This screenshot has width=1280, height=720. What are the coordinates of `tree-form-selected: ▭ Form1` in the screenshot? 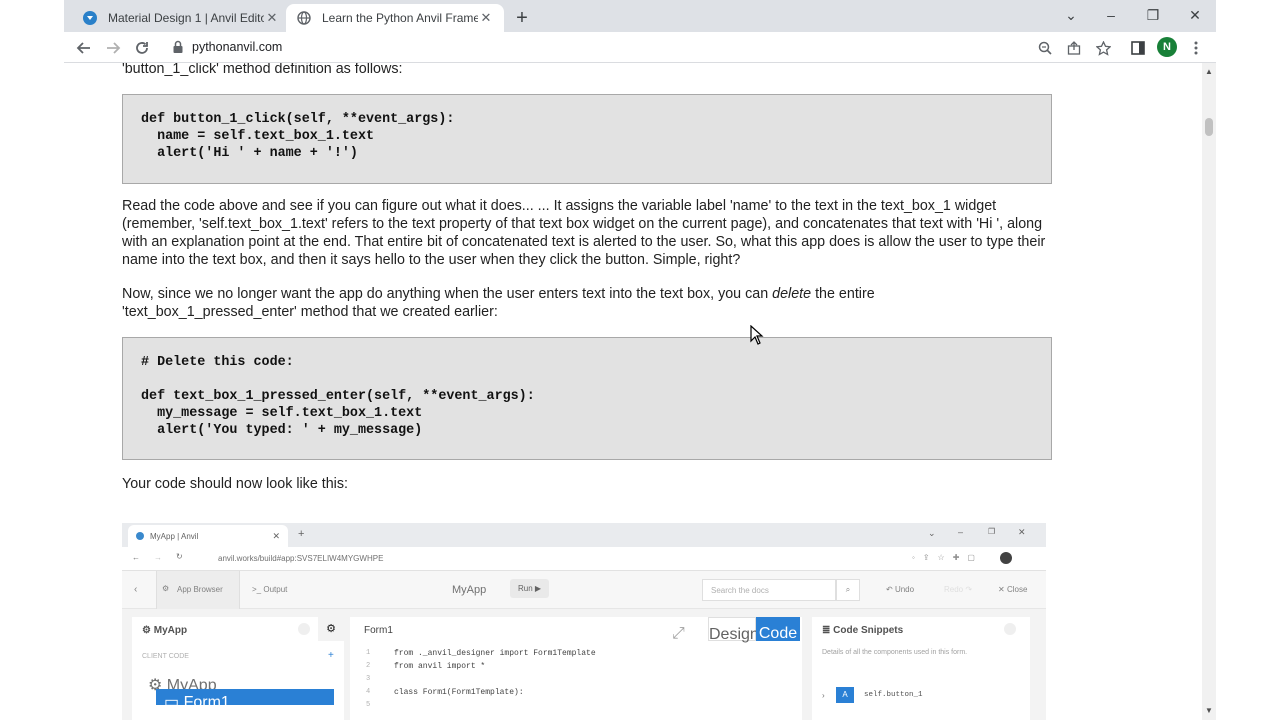 It's located at (245, 700).